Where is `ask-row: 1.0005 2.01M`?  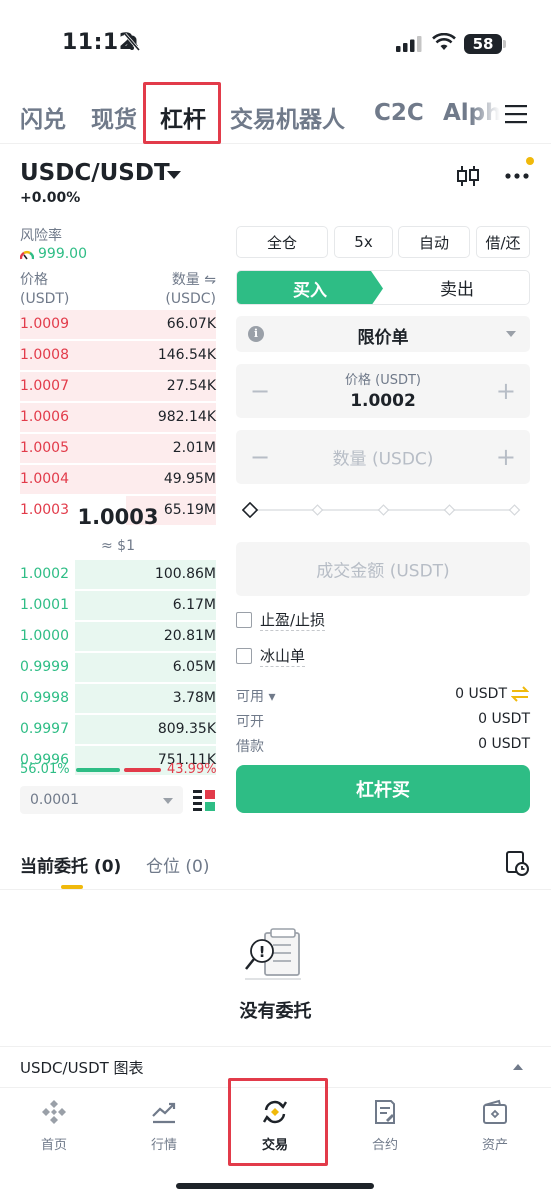 ask-row: 1.0005 2.01M is located at coordinates (118, 449).